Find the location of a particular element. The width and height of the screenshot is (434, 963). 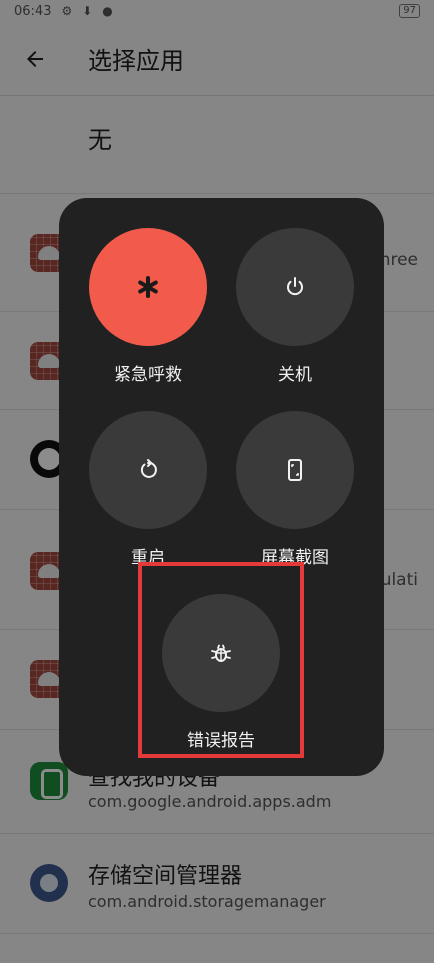

power-off-label: 关机 is located at coordinates (295, 375).